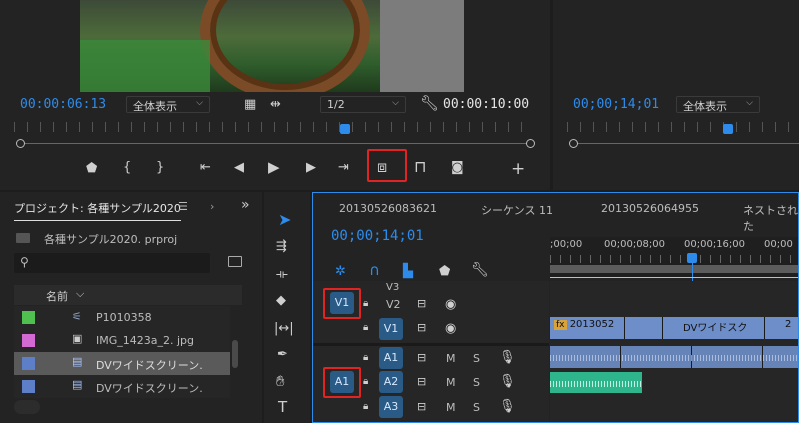 This screenshot has width=799, height=423. What do you see at coordinates (212, 206) in the screenshot?
I see `tab-next-icon: ›` at bounding box center [212, 206].